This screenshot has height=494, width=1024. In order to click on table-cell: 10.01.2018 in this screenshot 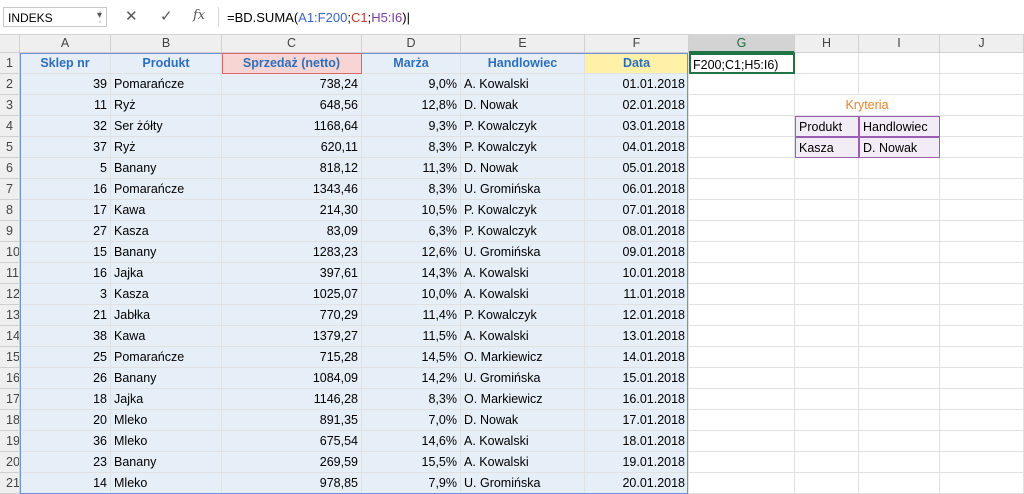, I will do `click(637, 273)`.